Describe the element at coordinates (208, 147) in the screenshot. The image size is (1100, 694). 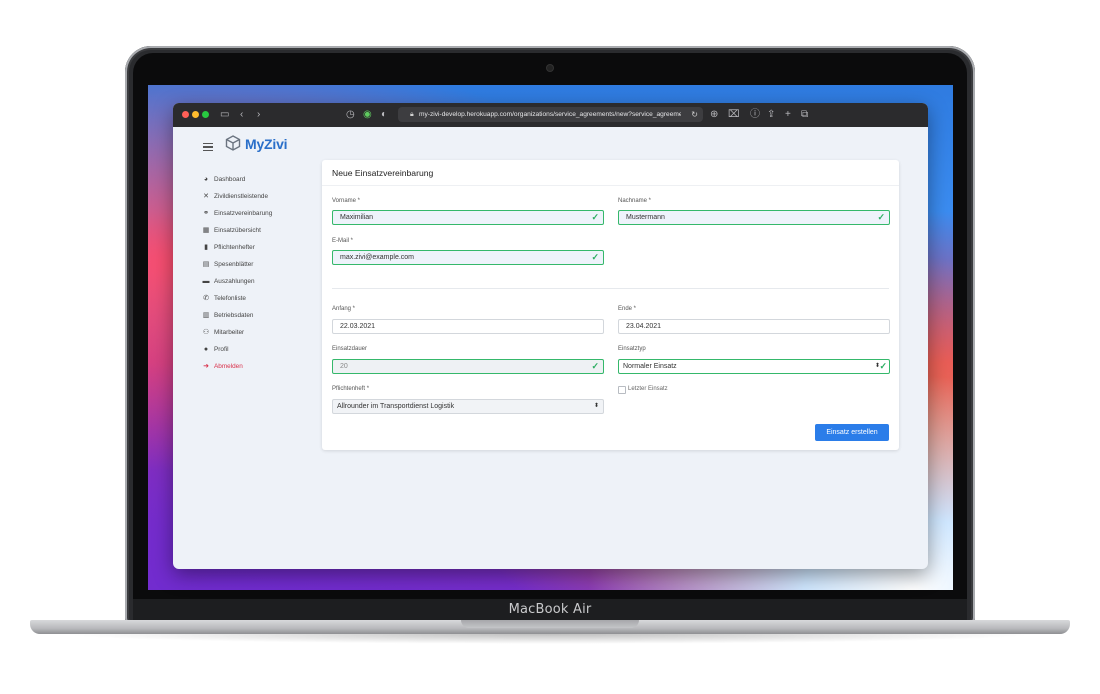
I see `menu-icon` at that location.